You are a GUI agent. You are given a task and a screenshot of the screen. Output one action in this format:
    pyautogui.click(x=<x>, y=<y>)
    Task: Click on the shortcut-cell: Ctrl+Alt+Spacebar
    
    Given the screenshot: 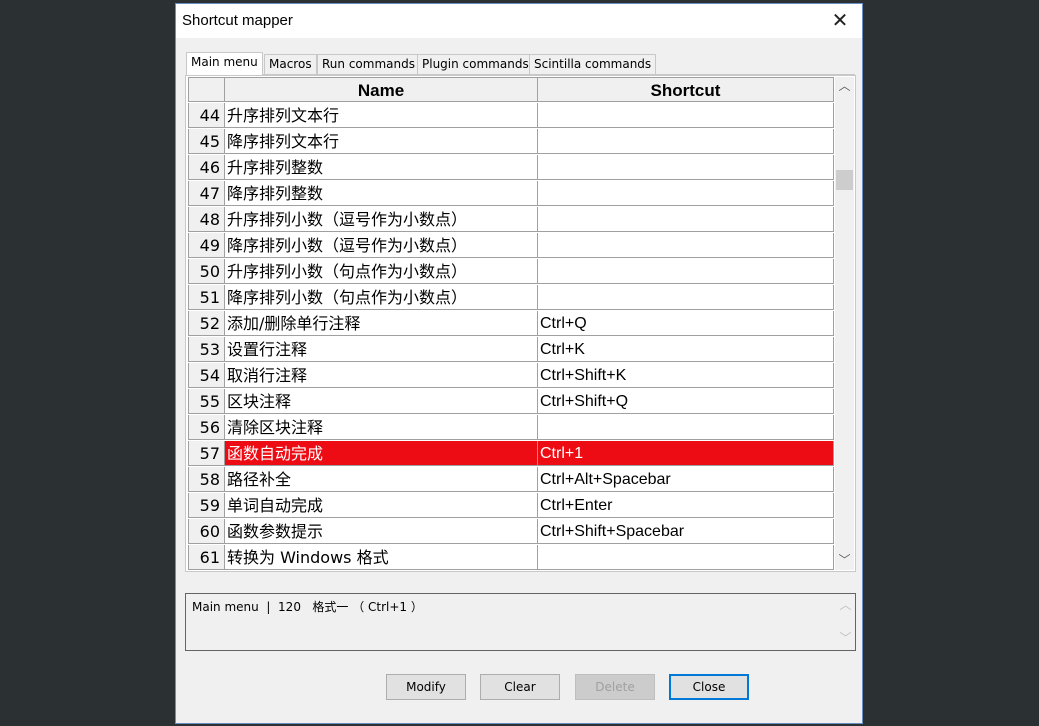 What is the action you would take?
    pyautogui.click(x=686, y=479)
    